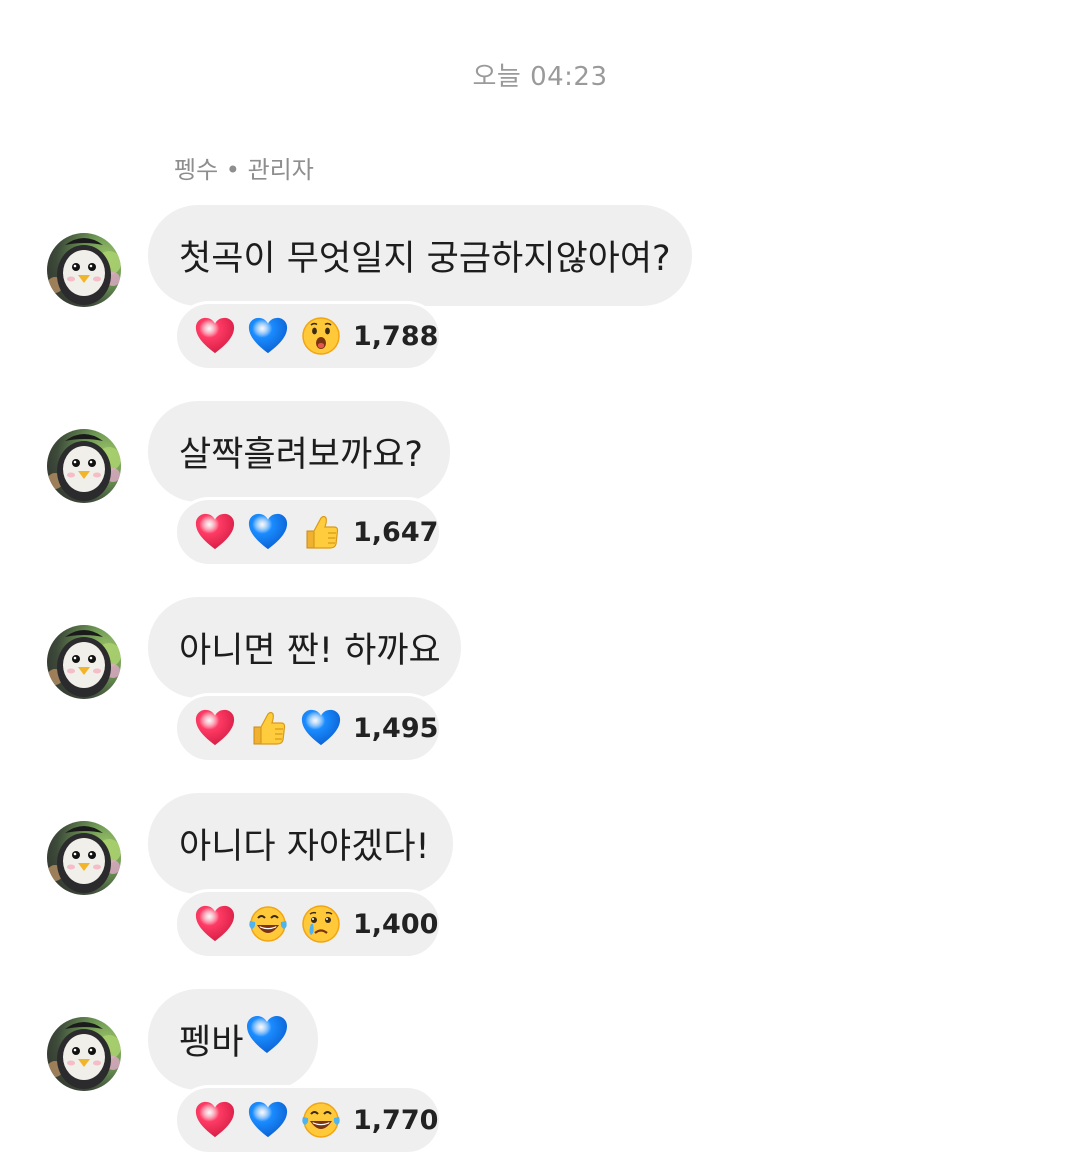  I want to click on reaction-count: 1,495, so click(396, 728).